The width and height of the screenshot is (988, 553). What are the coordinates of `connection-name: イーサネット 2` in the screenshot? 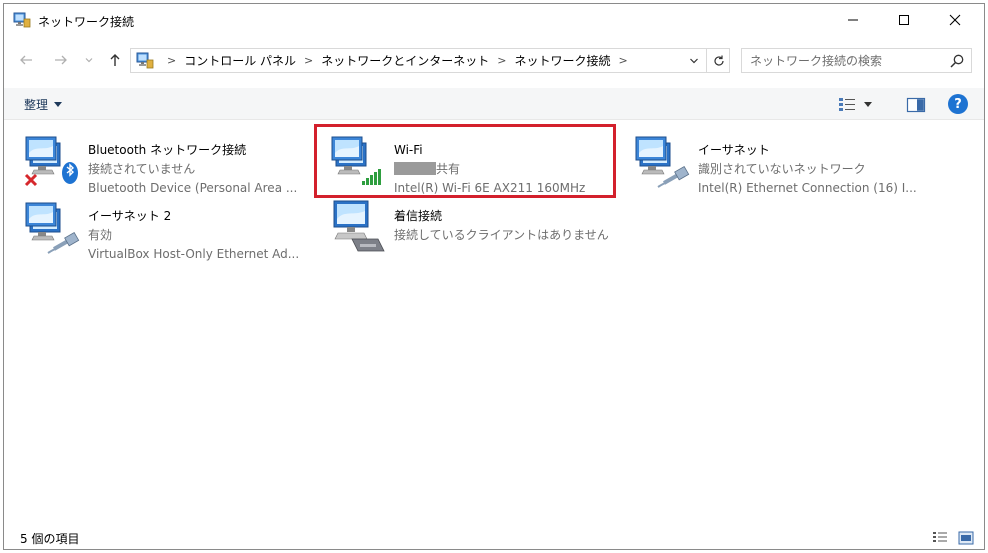 It's located at (130, 216).